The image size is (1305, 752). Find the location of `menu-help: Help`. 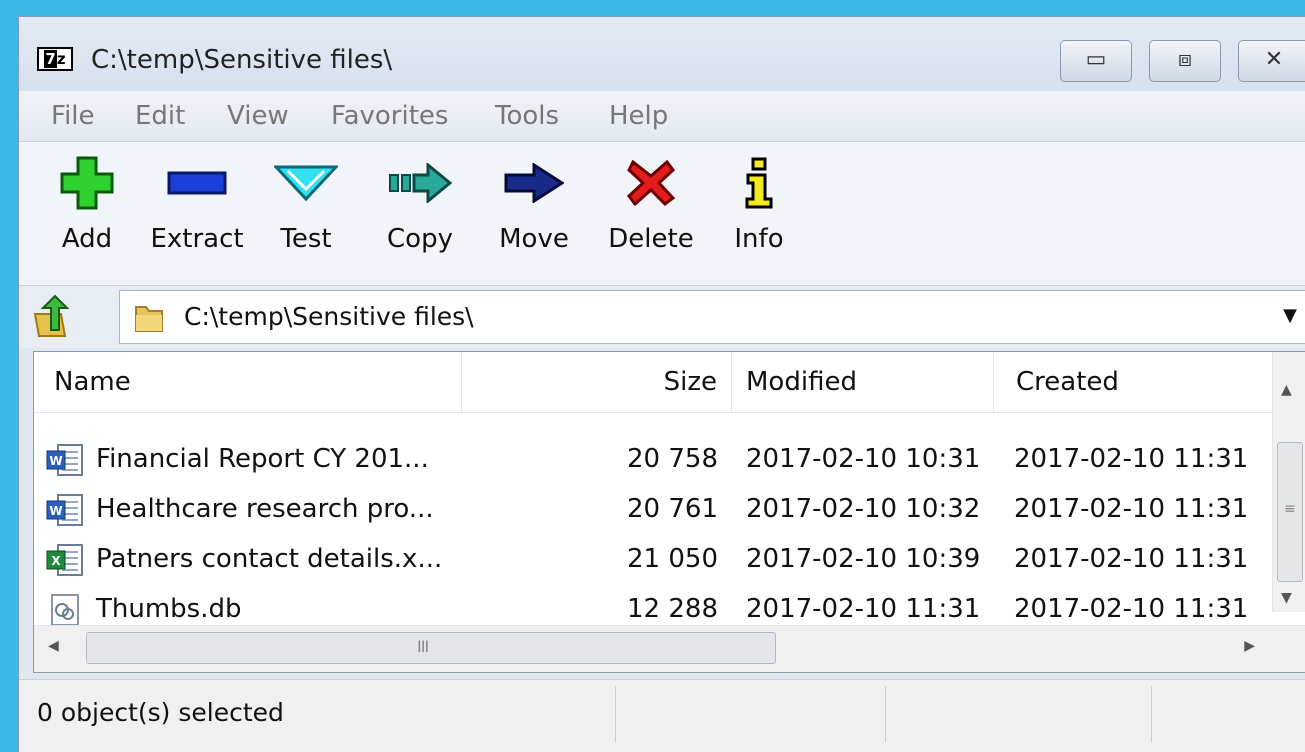

menu-help: Help is located at coordinates (638, 116).